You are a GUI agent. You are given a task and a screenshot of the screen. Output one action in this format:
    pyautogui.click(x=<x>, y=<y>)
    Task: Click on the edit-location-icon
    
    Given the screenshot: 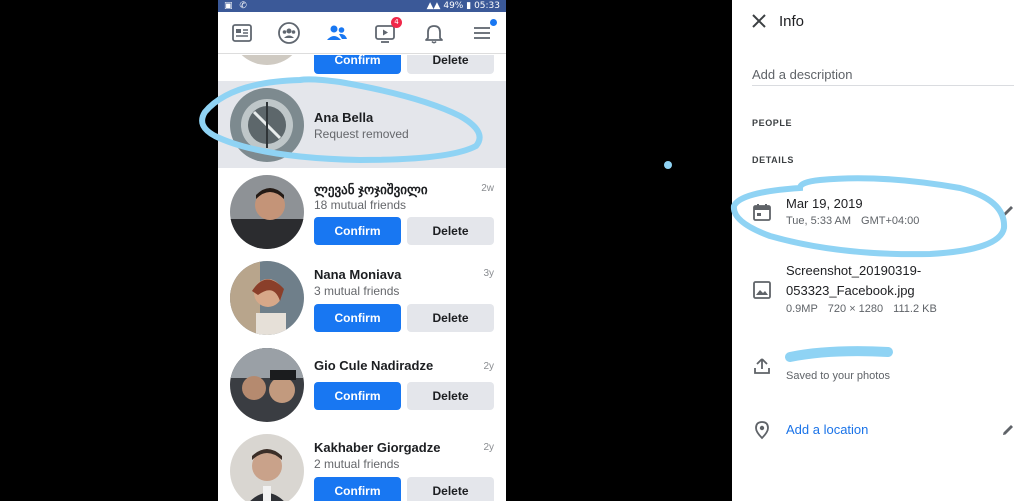 What is the action you would take?
    pyautogui.click(x=1008, y=430)
    